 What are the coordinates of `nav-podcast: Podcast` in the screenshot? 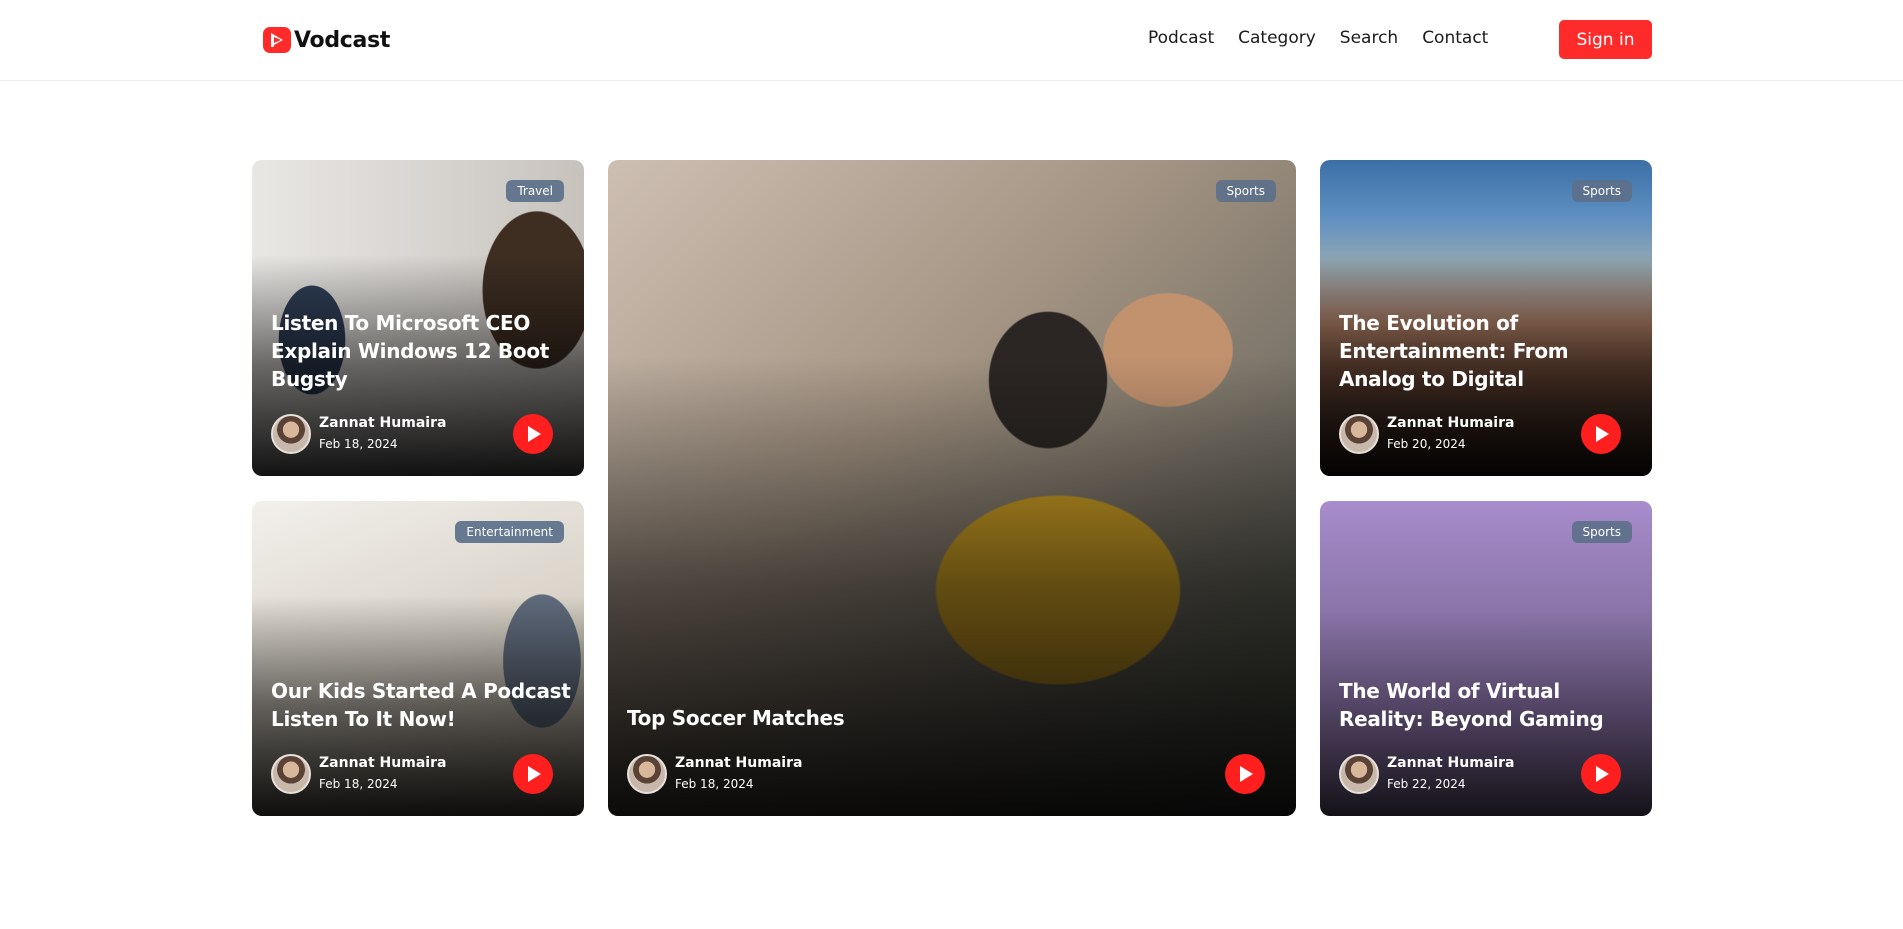 It's located at (1181, 38).